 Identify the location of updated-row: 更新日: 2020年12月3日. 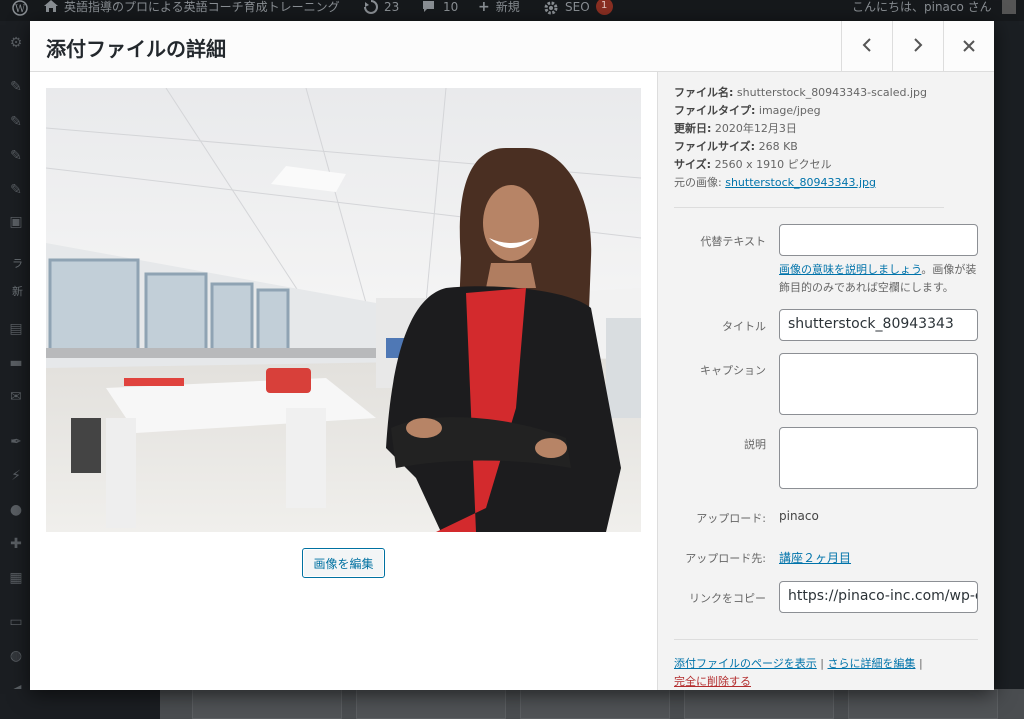
(735, 129).